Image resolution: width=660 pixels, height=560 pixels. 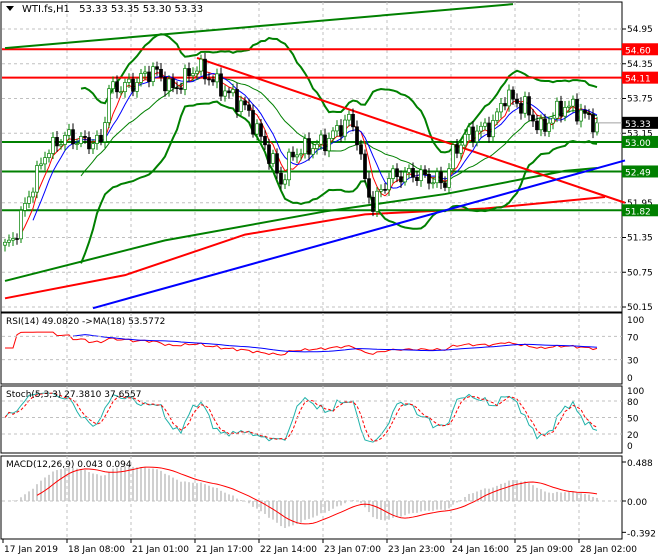 I want to click on macd-axis-label: -0.392, so click(x=641, y=534).